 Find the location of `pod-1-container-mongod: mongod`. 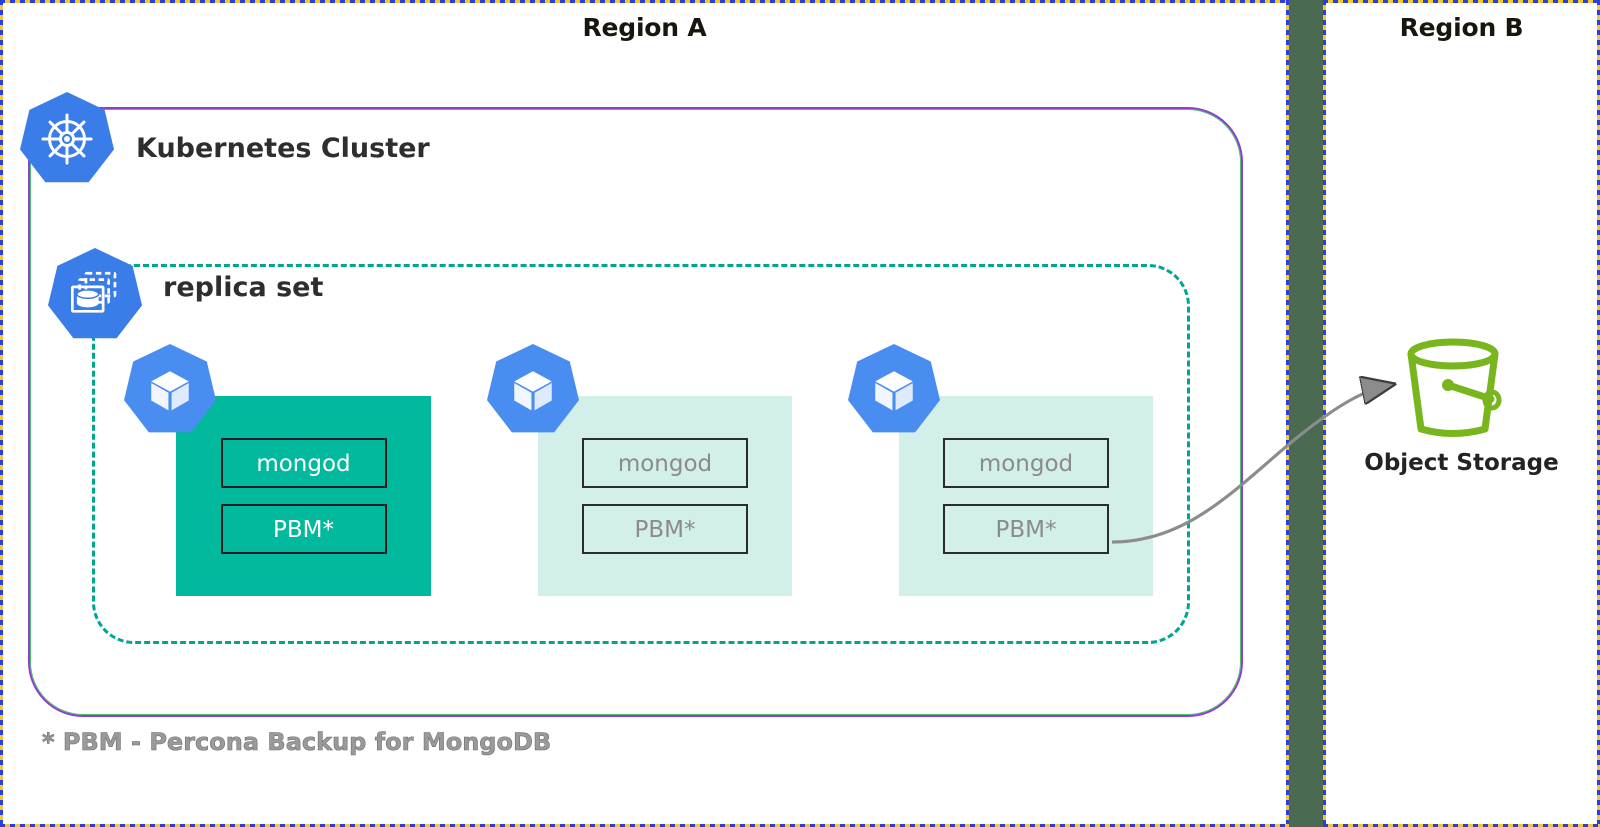

pod-1-container-mongod: mongod is located at coordinates (303, 463).